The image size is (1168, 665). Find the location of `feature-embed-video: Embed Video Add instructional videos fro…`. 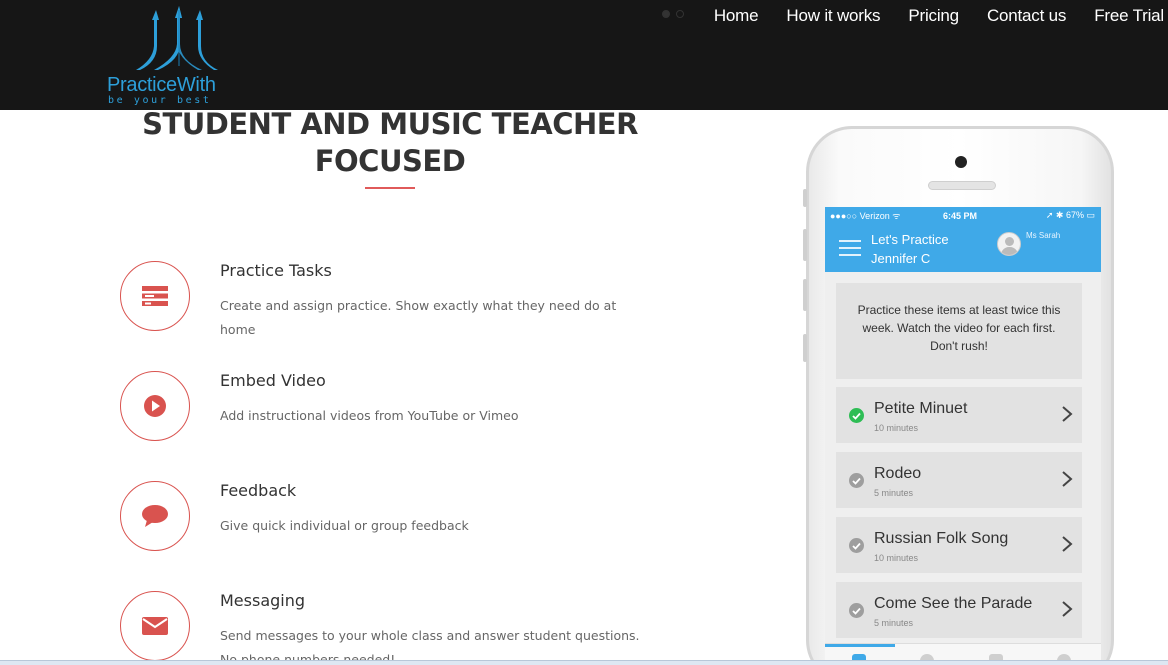

feature-embed-video: Embed Video Add instructional videos fro… is located at coordinates (410, 421).